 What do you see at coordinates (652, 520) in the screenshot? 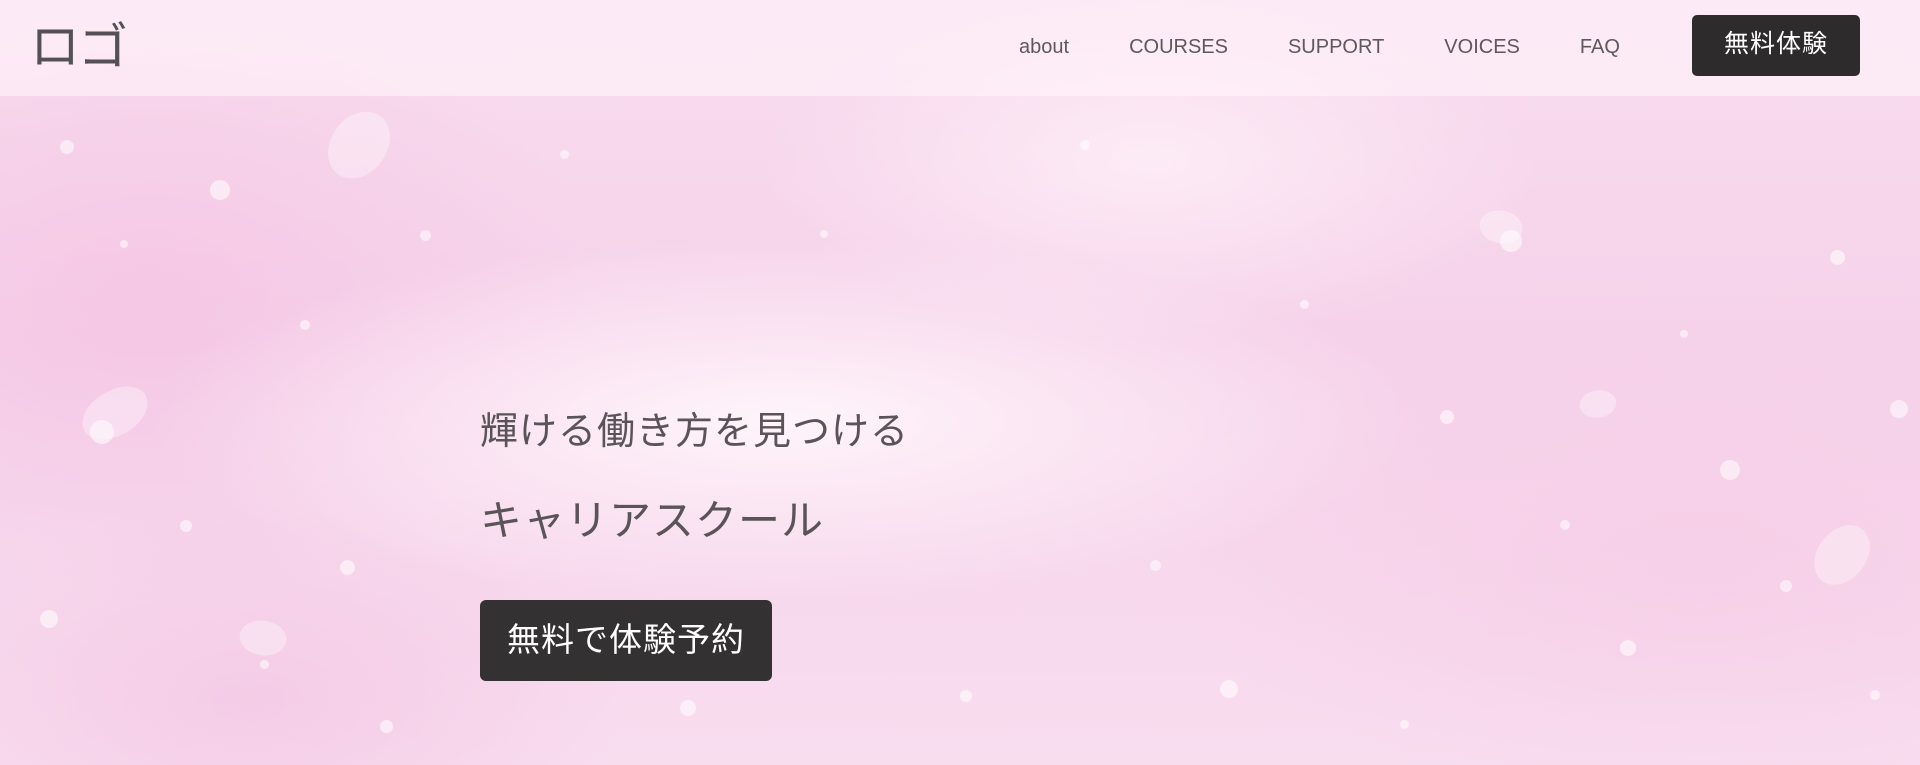
I see `hero-headline: キャリアスクール` at bounding box center [652, 520].